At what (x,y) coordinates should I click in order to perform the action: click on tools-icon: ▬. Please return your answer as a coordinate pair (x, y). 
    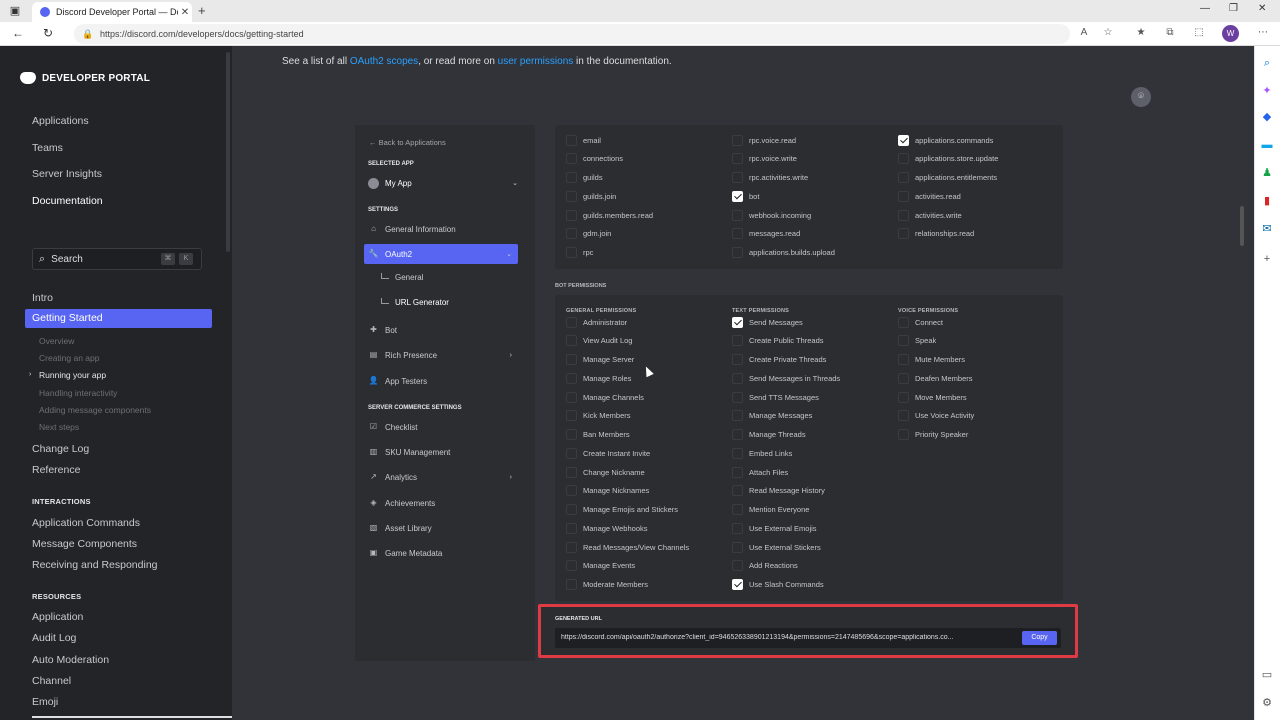
    Looking at the image, I should click on (1267, 145).